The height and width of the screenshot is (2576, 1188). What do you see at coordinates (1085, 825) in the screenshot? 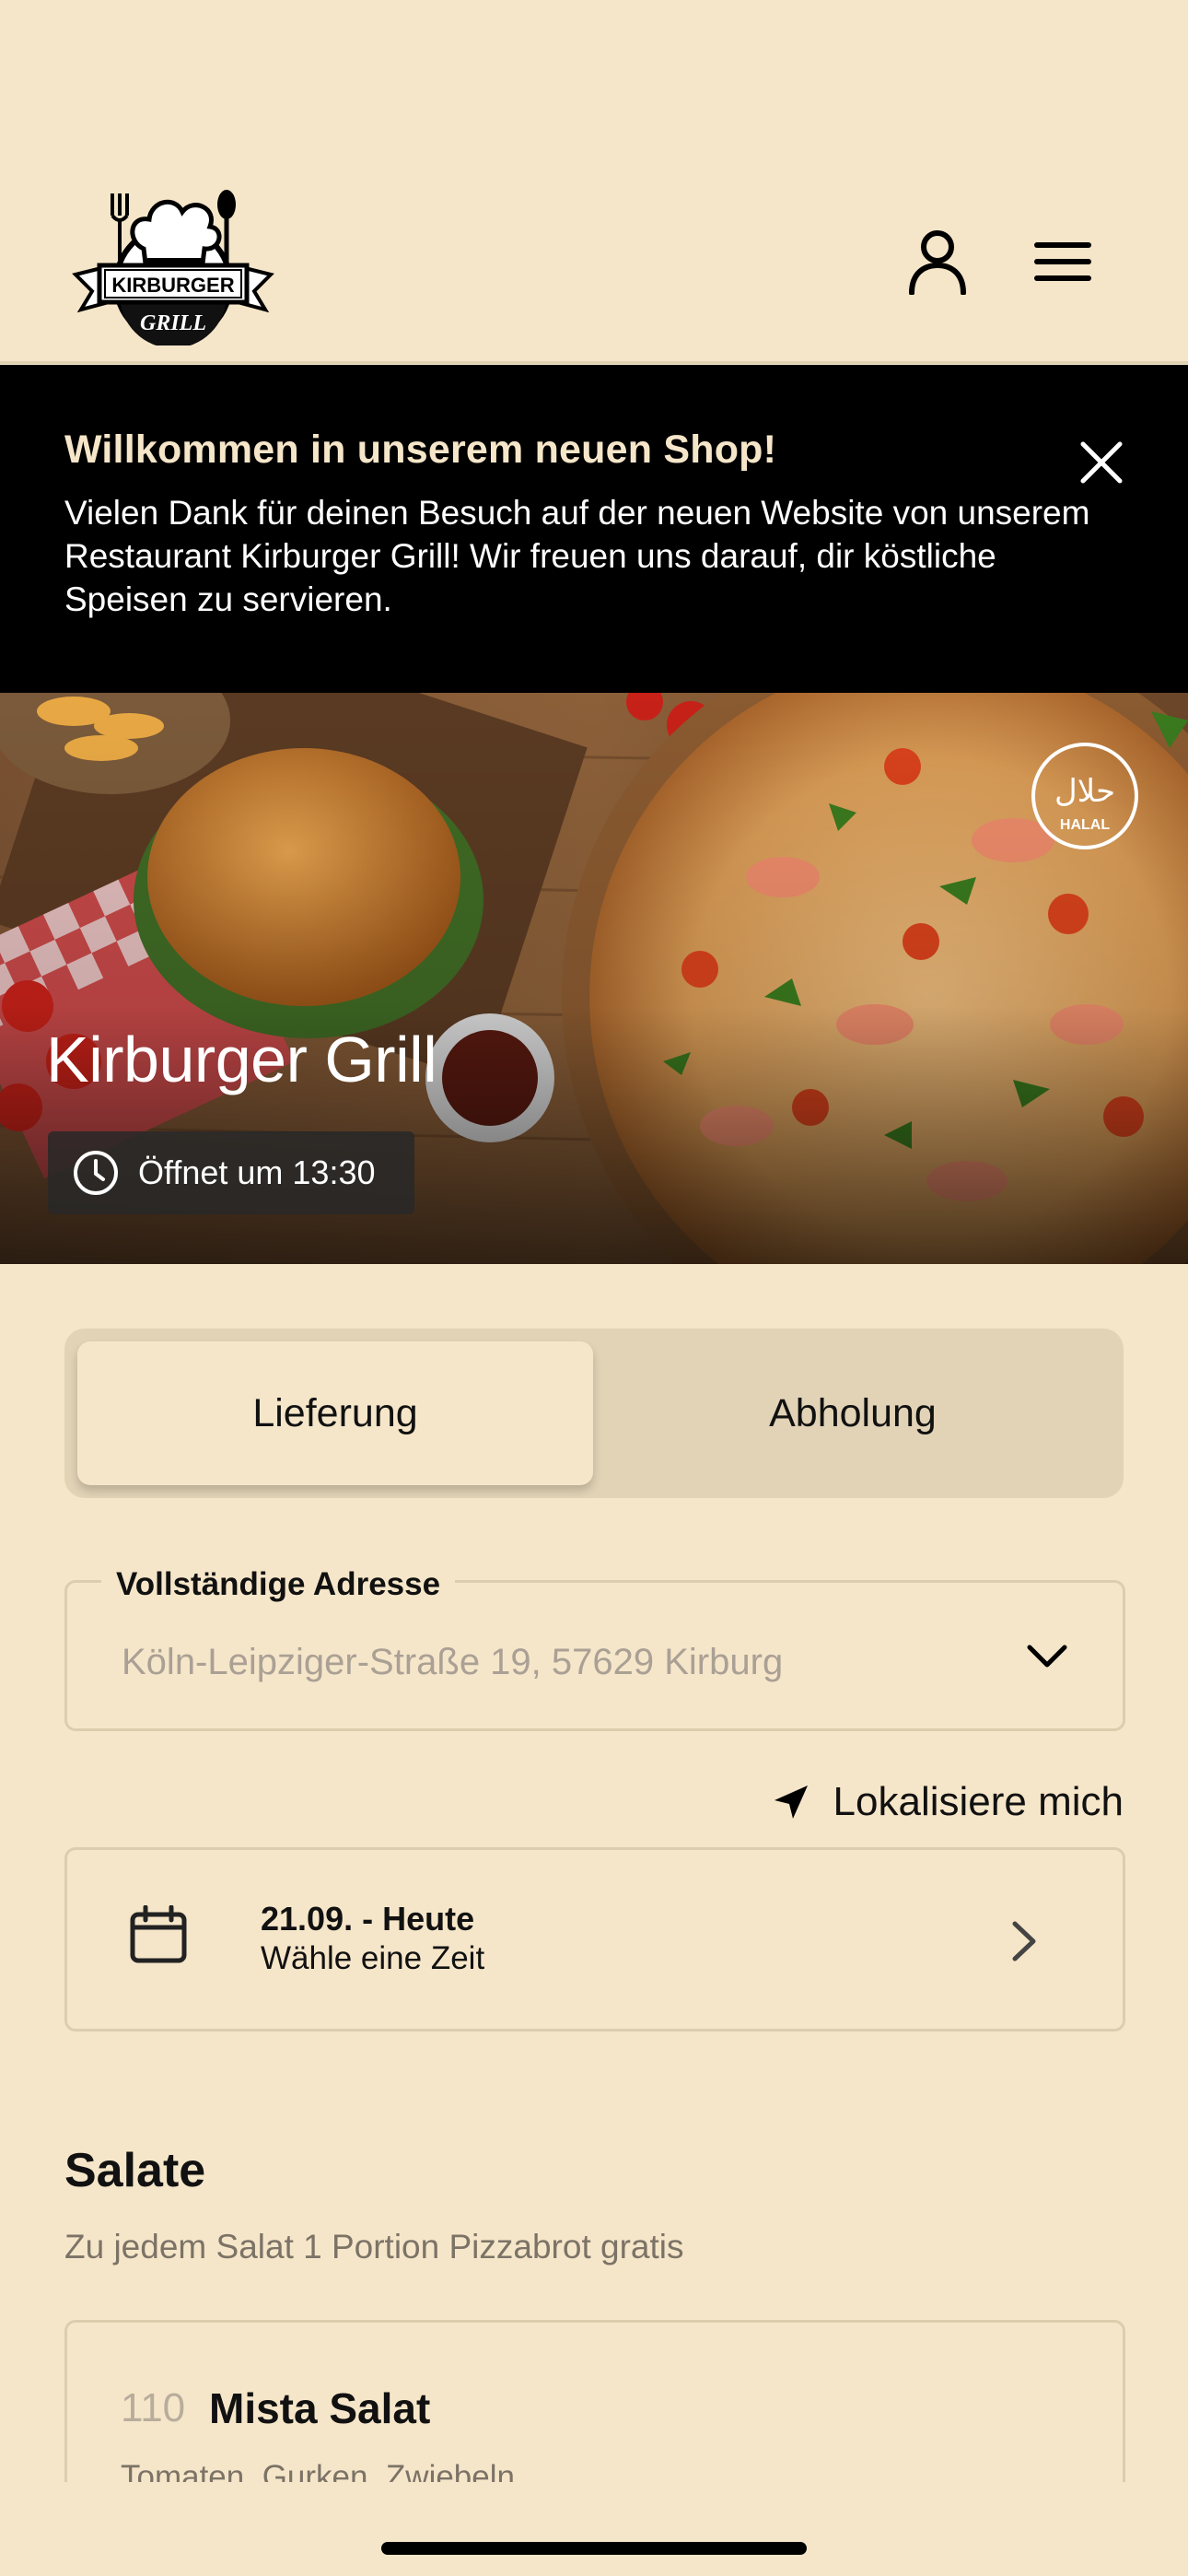
I see `svg-text: HALAL` at bounding box center [1085, 825].